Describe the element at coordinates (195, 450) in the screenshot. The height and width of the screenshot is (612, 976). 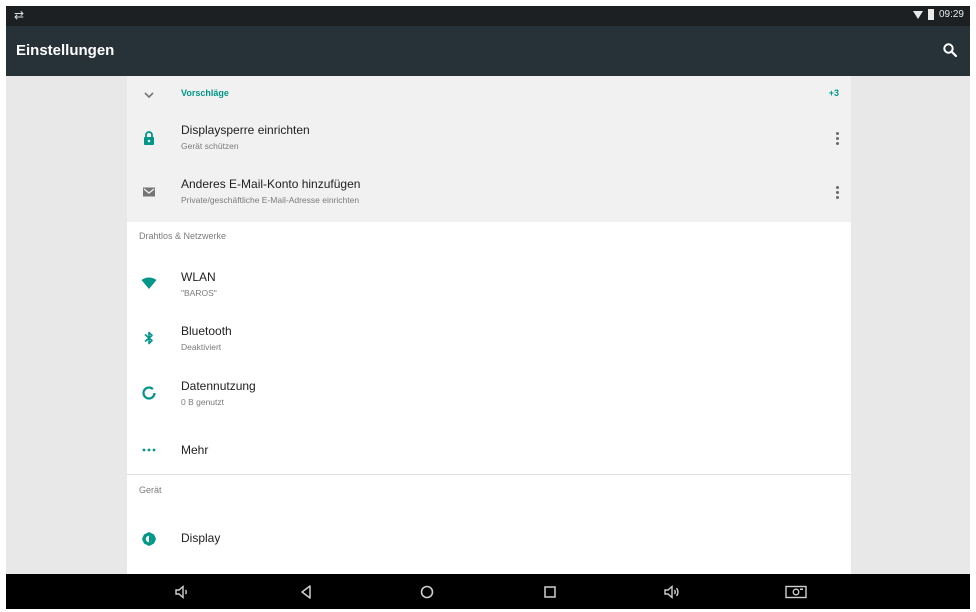
I see `item-title: Mehr` at that location.